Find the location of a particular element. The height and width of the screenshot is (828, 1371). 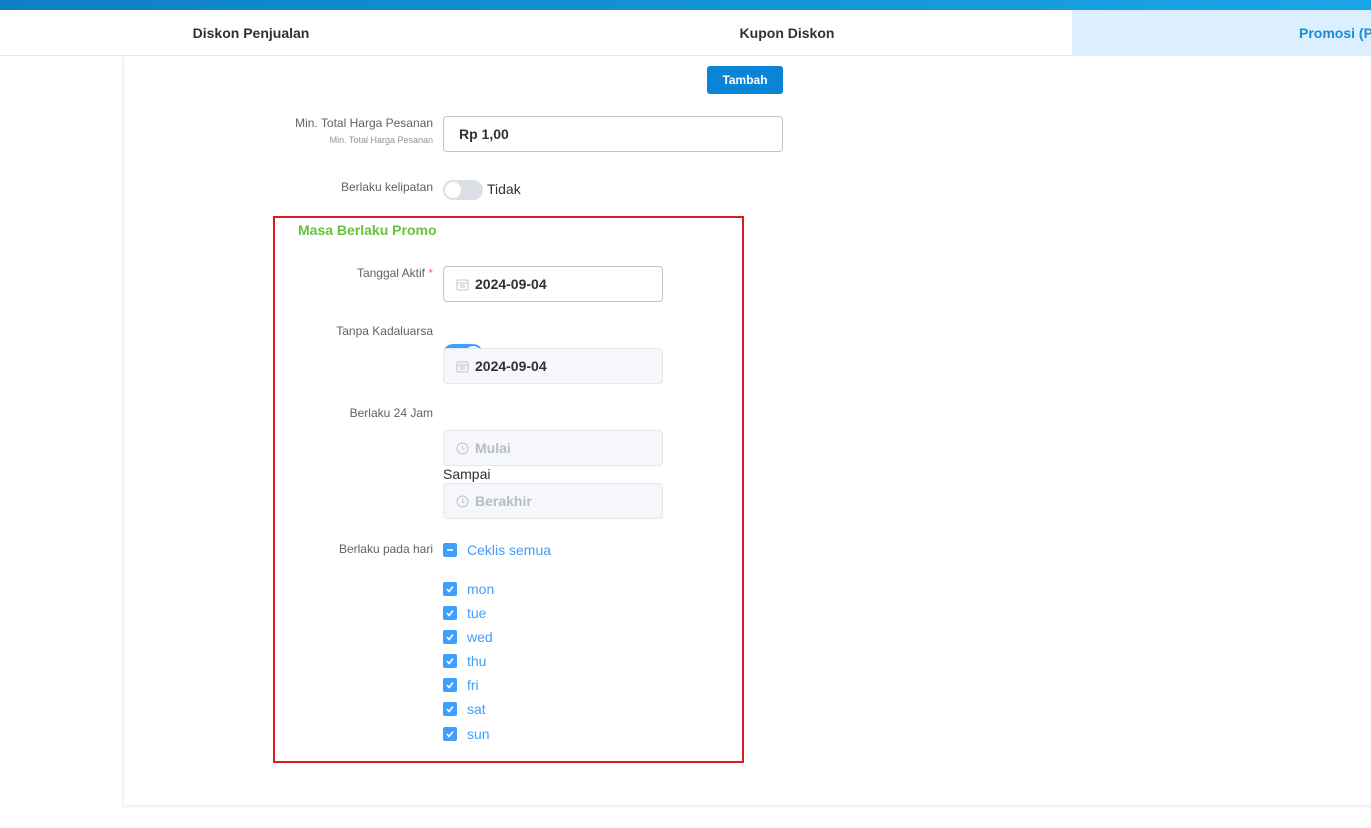

start-date-label: Tanggal Aktif * is located at coordinates (394, 273).